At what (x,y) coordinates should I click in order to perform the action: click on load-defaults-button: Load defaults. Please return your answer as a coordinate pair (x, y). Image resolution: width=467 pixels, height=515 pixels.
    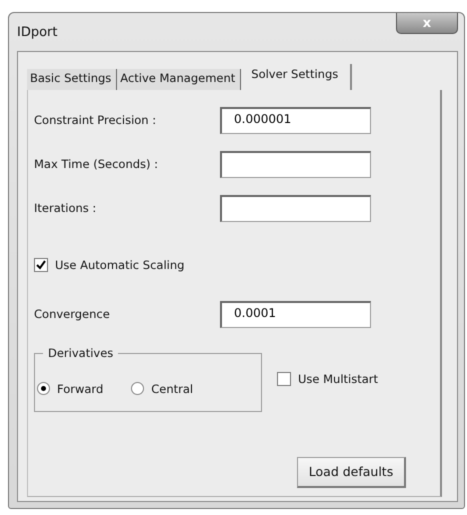
    Looking at the image, I should click on (351, 472).